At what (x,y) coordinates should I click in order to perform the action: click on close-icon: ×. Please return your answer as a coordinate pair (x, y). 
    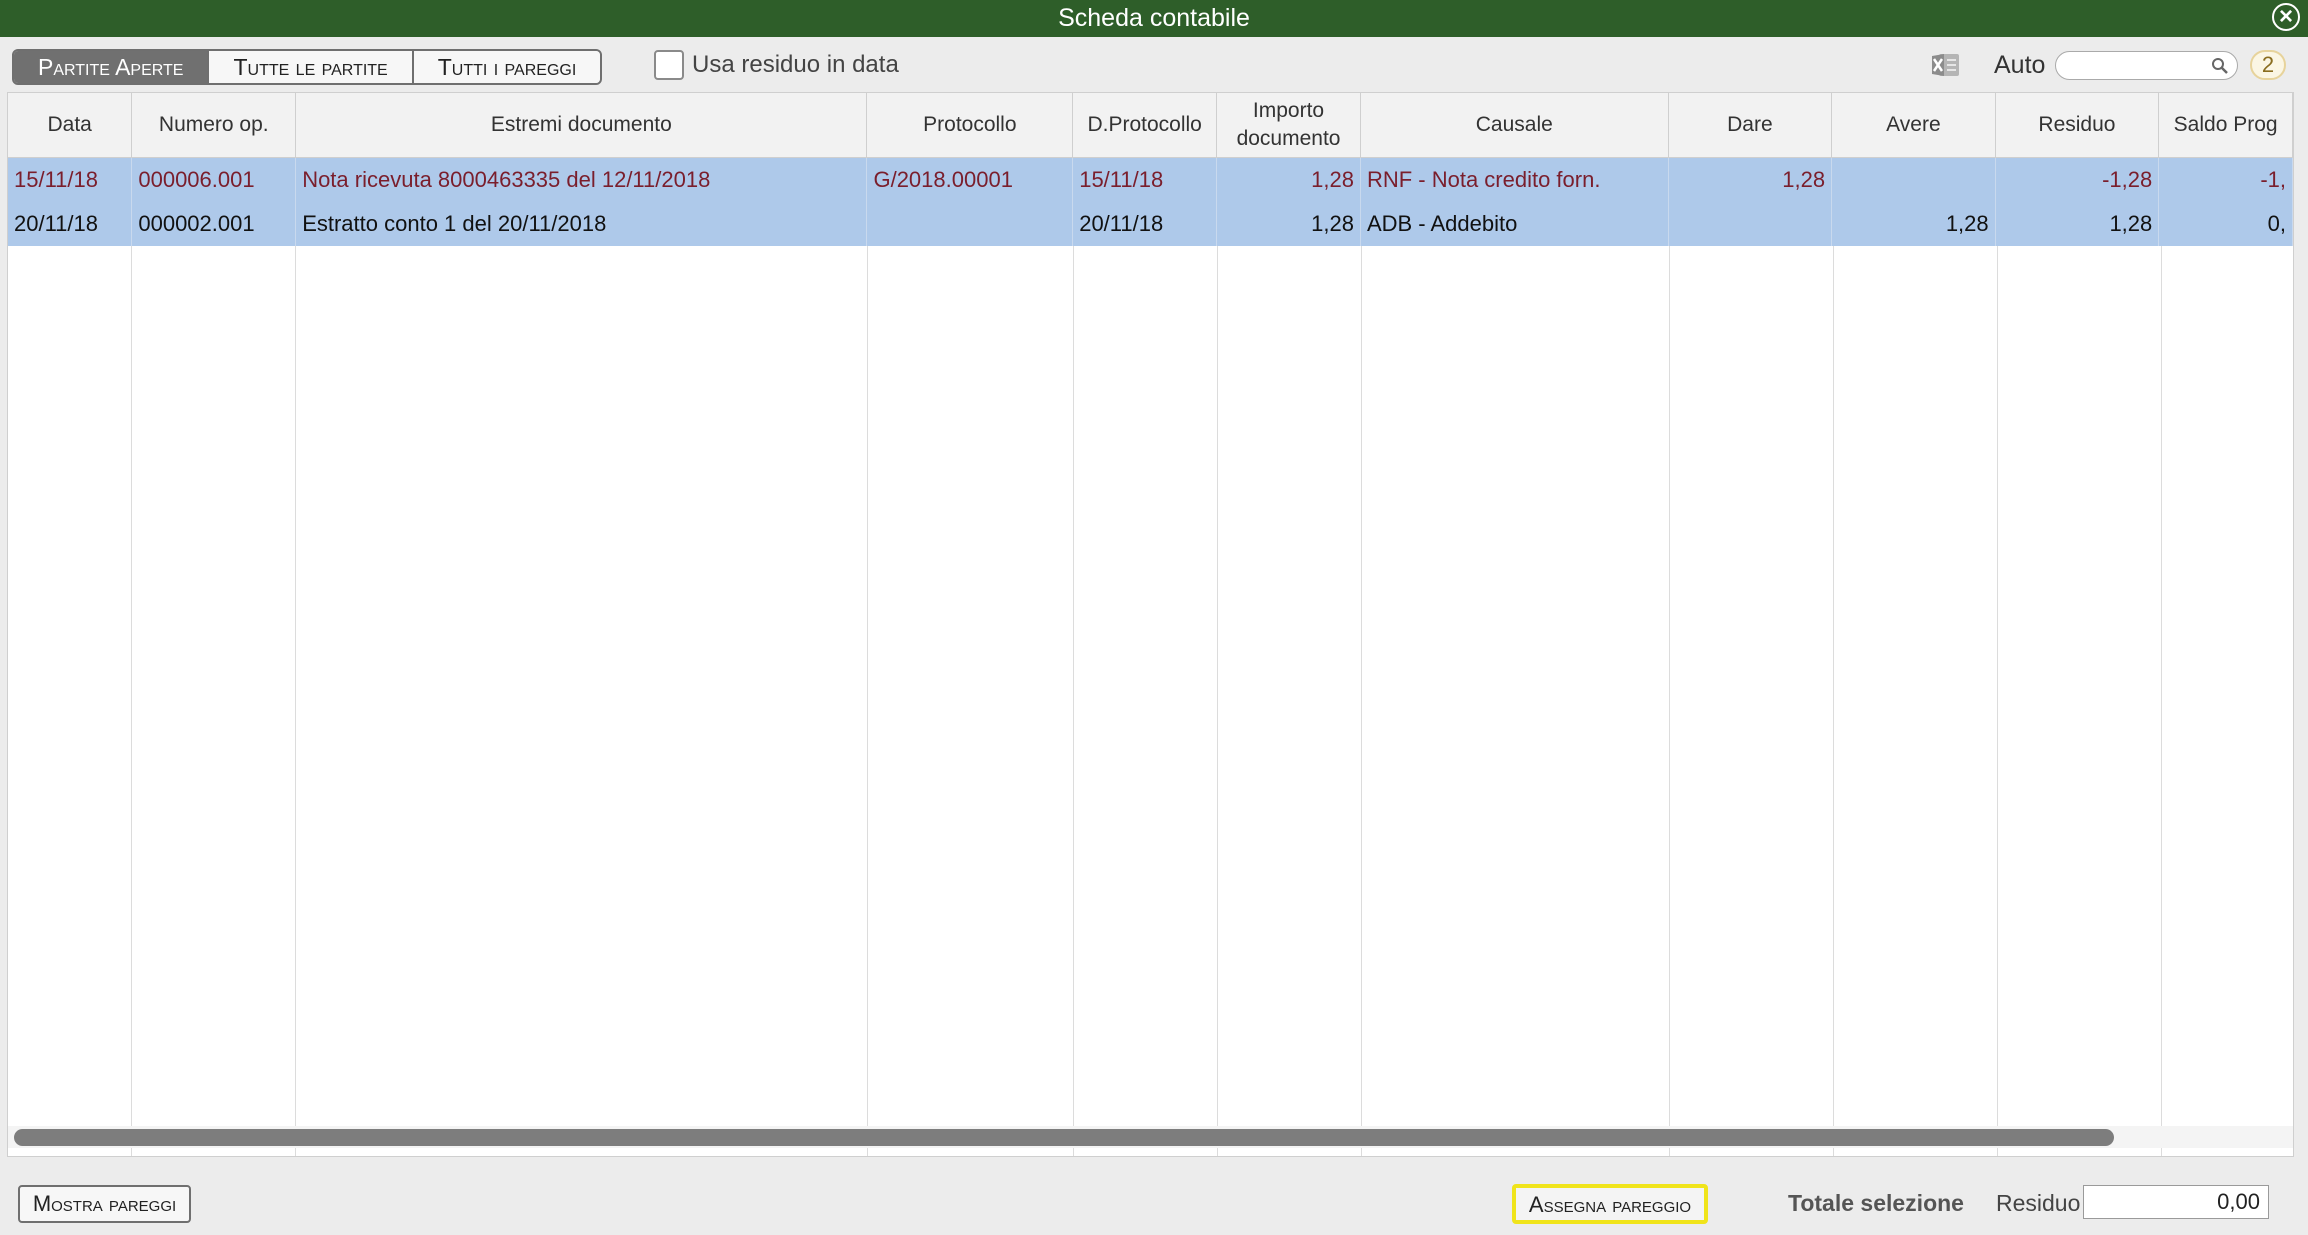
    Looking at the image, I should click on (2286, 17).